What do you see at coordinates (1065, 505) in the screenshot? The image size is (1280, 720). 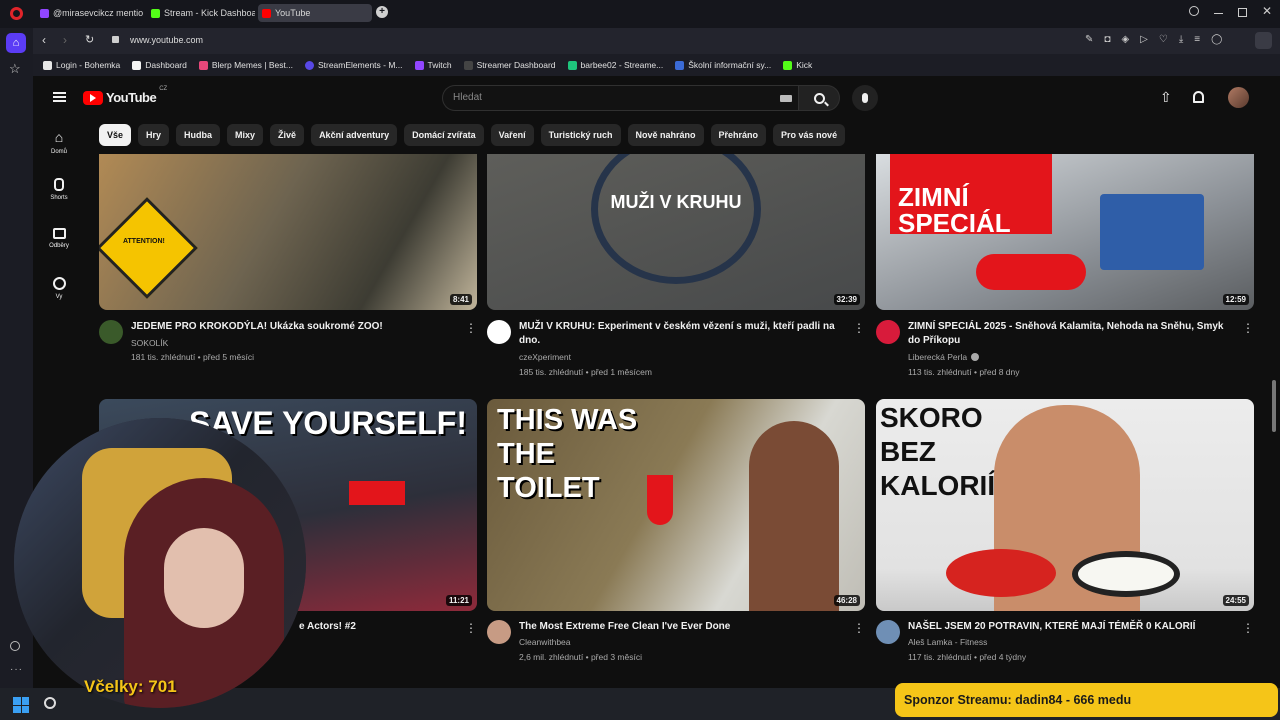 I see `video-thumbnail: SKORO BEZ KALORIÍ 24:55` at bounding box center [1065, 505].